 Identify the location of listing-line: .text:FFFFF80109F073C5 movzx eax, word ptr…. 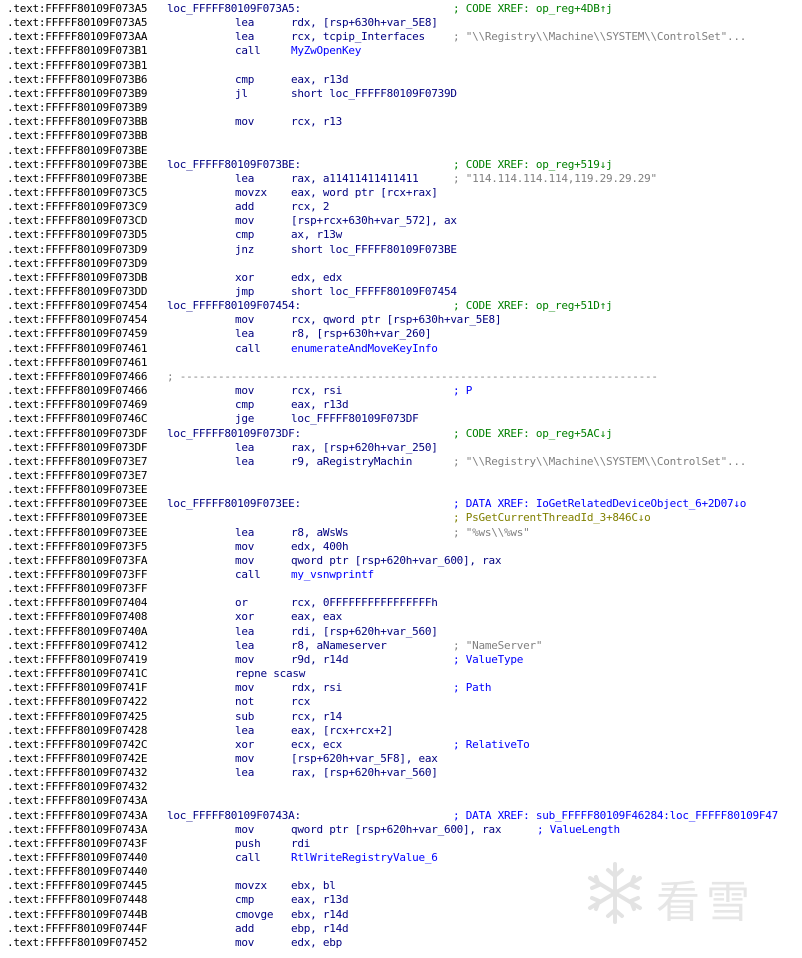
(404, 193).